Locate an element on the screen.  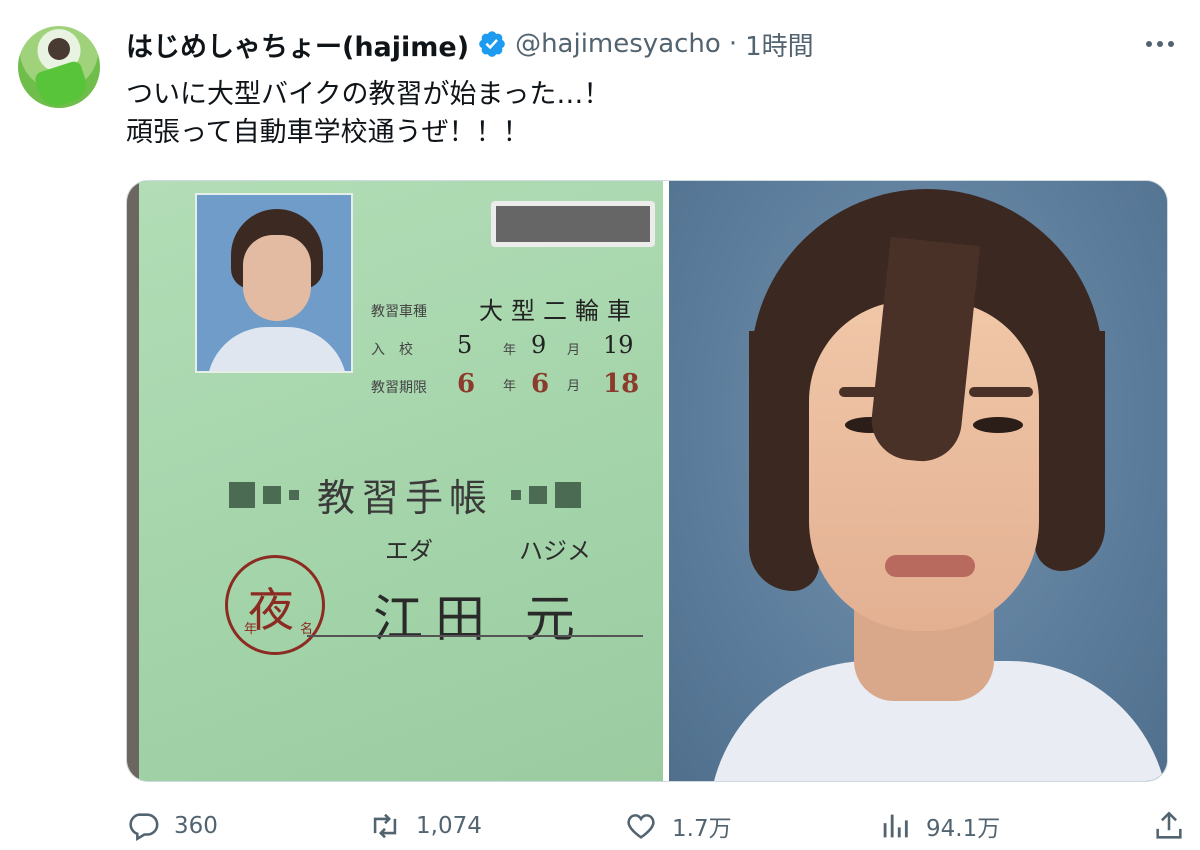
enroll-day: 19 is located at coordinates (618, 345).